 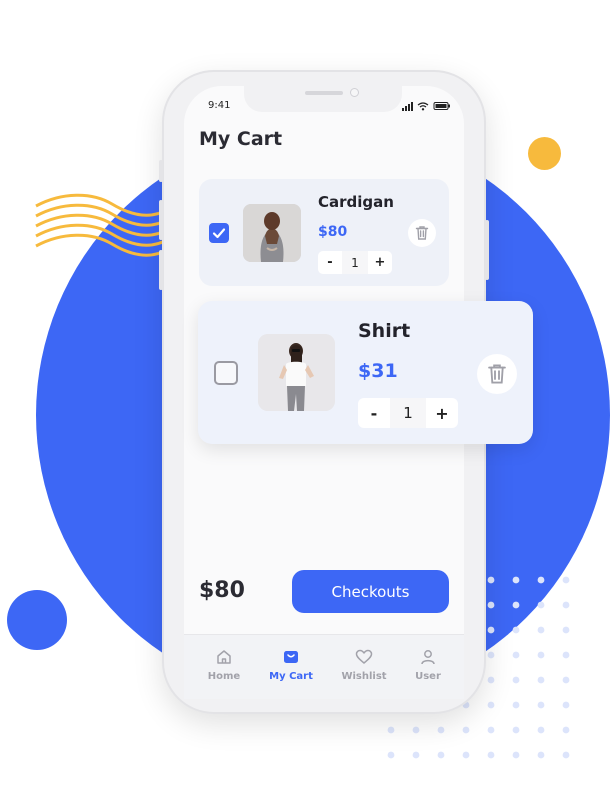 I want to click on tab-label: My Cart, so click(x=291, y=676).